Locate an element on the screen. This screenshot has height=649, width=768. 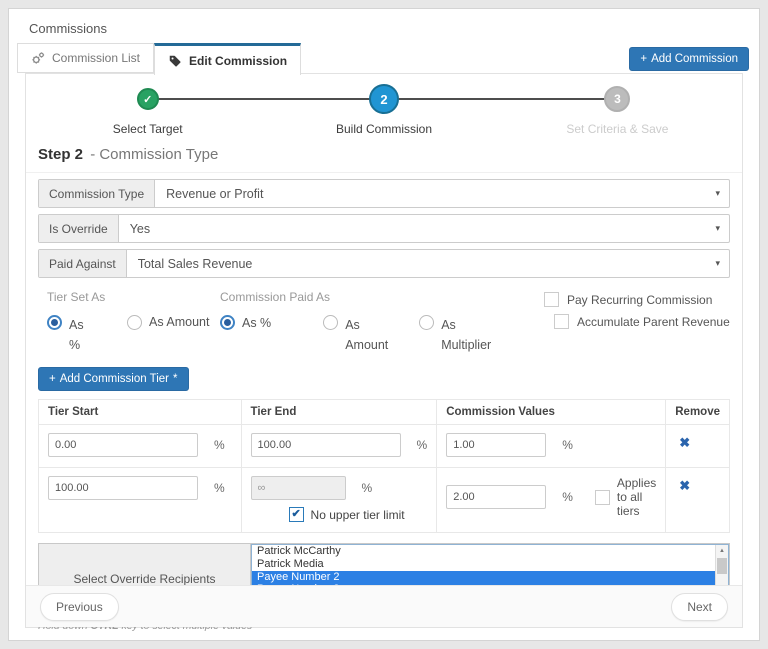
step-build-commission-label: Build Commission is located at coordinates (384, 129).